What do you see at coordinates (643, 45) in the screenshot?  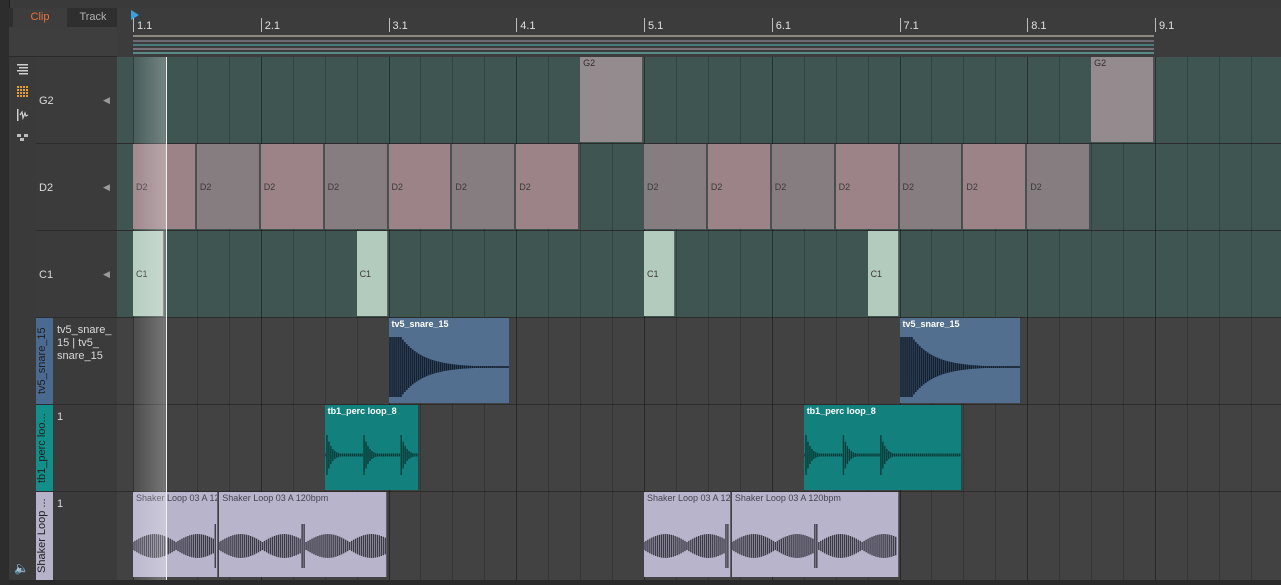 I see `loop-band-teal` at bounding box center [643, 45].